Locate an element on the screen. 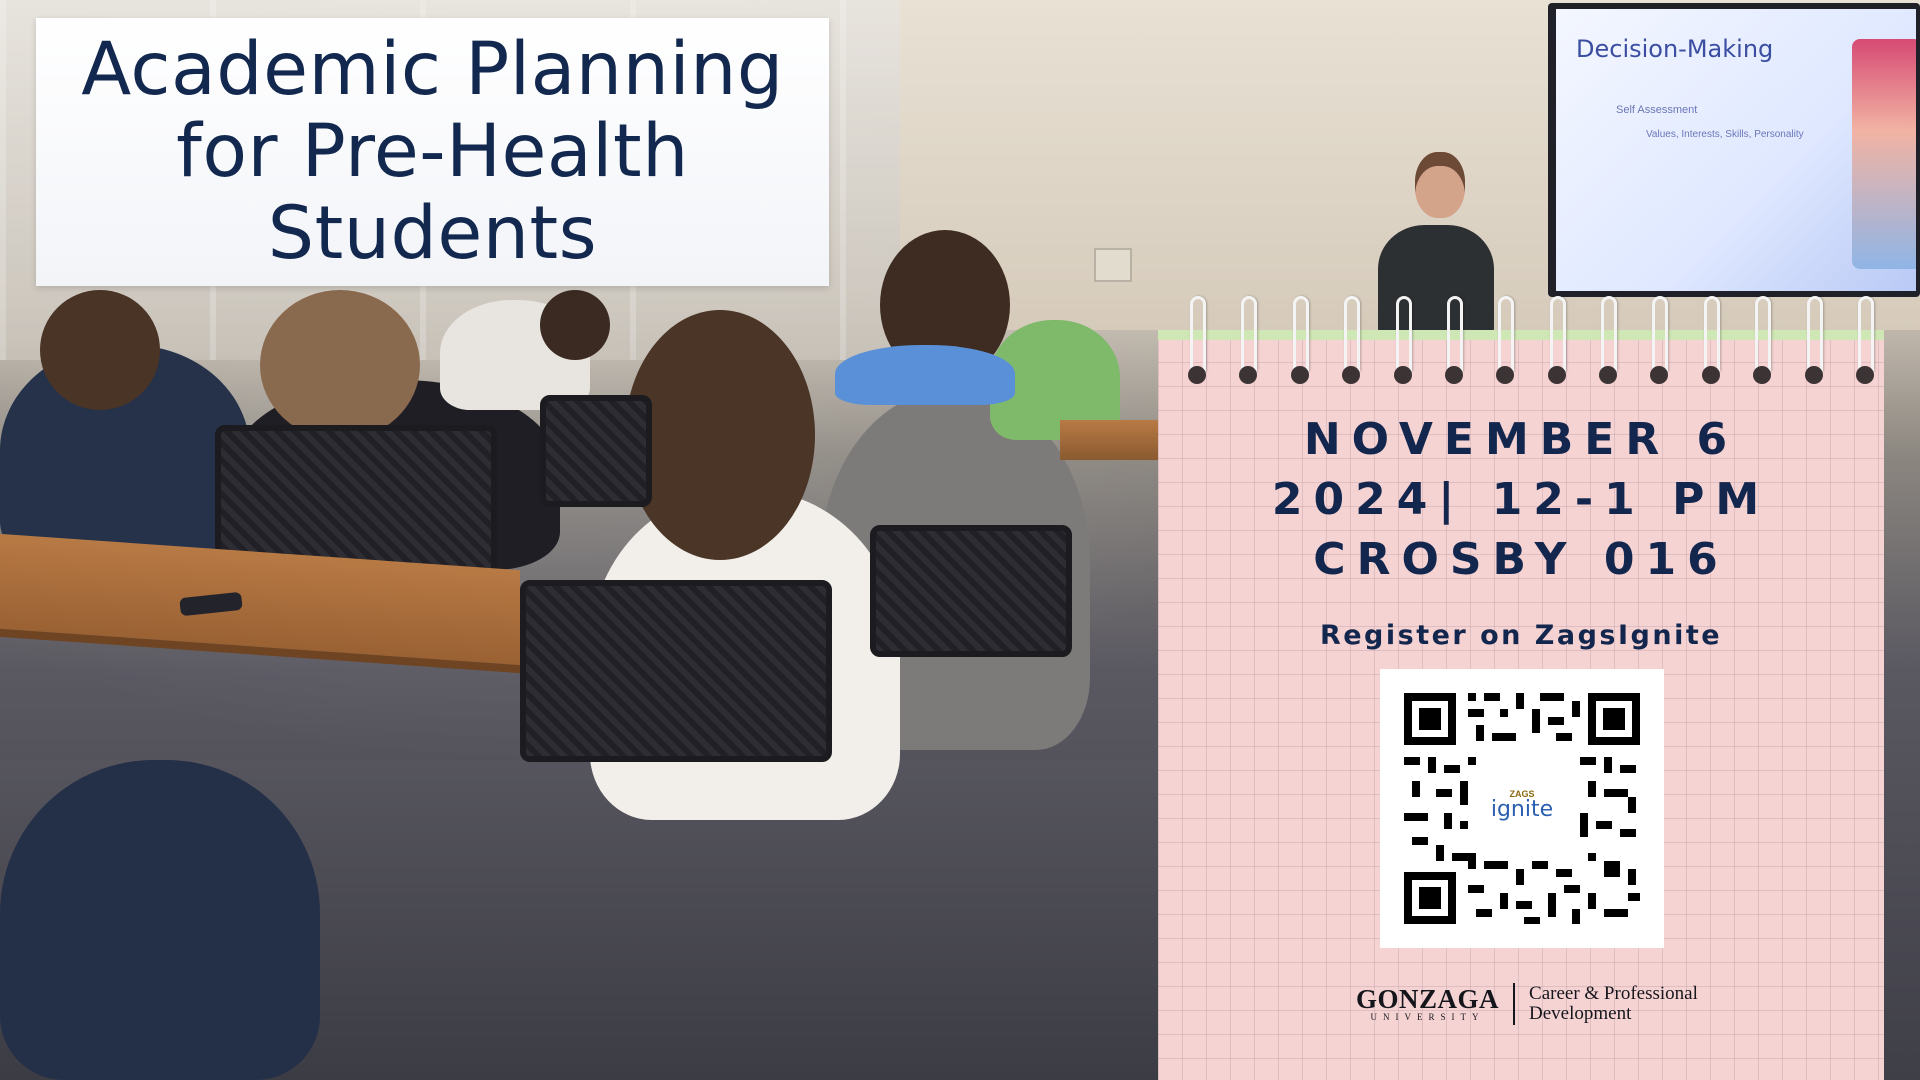 This screenshot has width=1920, height=1080. qr-code: ZAGS ignite is located at coordinates (1522, 808).